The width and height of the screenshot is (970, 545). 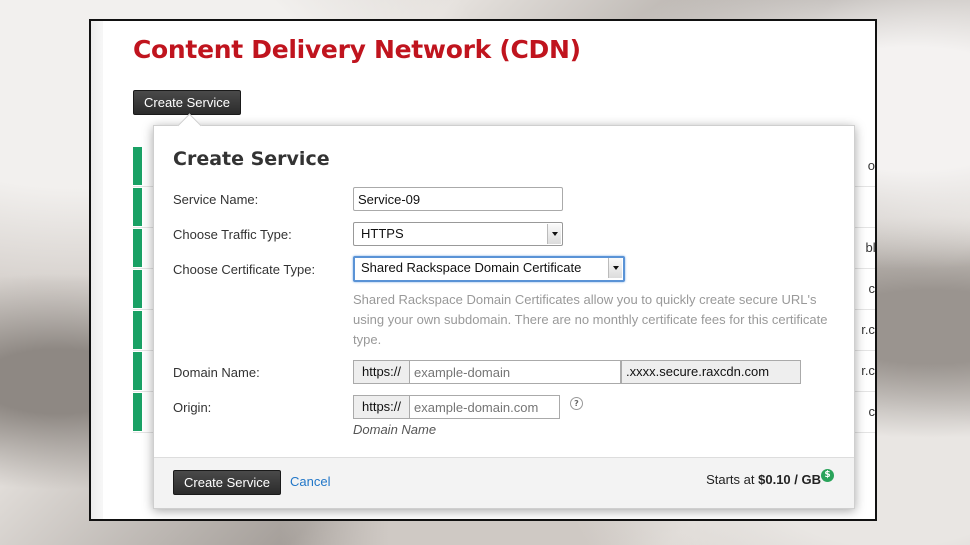 I want to click on certificate-type-value: Shared Rackspace Domain Certificate, so click(x=471, y=267).